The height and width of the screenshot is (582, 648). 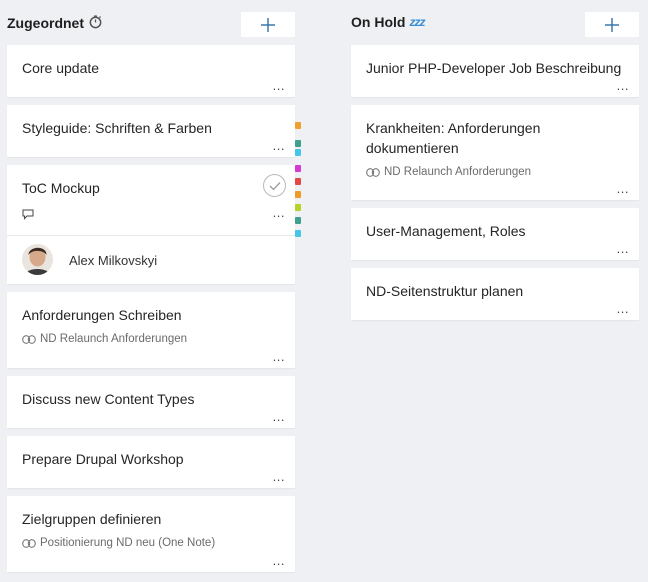 What do you see at coordinates (494, 68) in the screenshot?
I see `task-title: Junior PHP-Developer Job Beschreibung` at bounding box center [494, 68].